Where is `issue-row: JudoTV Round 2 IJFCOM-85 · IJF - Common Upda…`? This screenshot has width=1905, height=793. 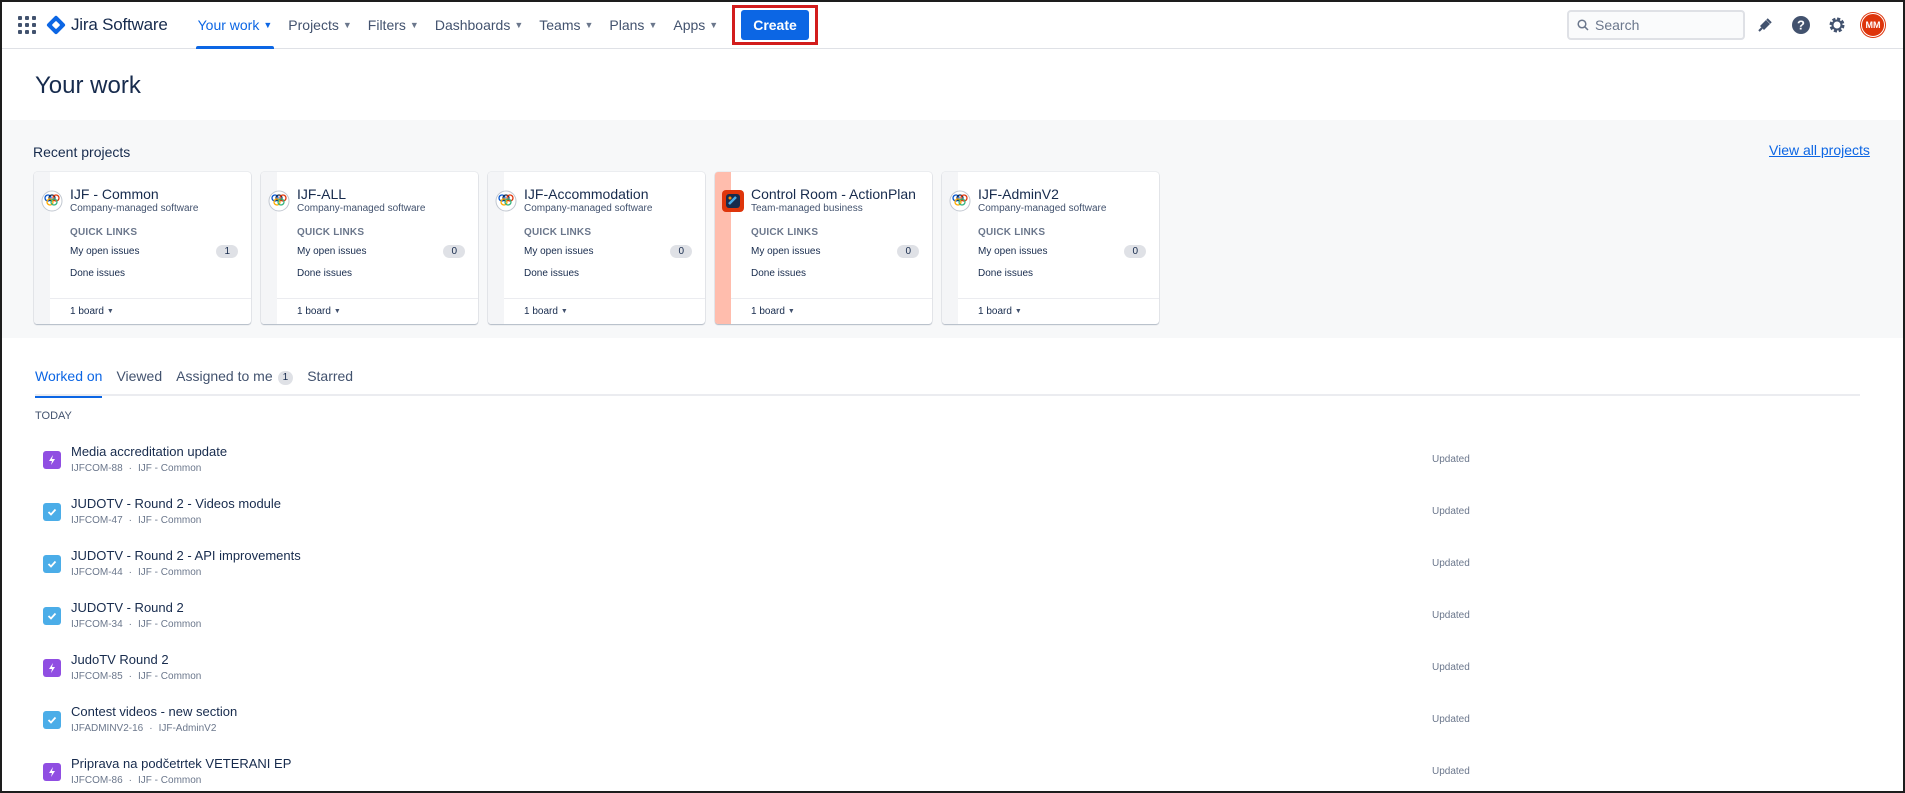
issue-row: JudoTV Round 2 IJFCOM-85 · IJF - Common Upda… is located at coordinates (755, 670).